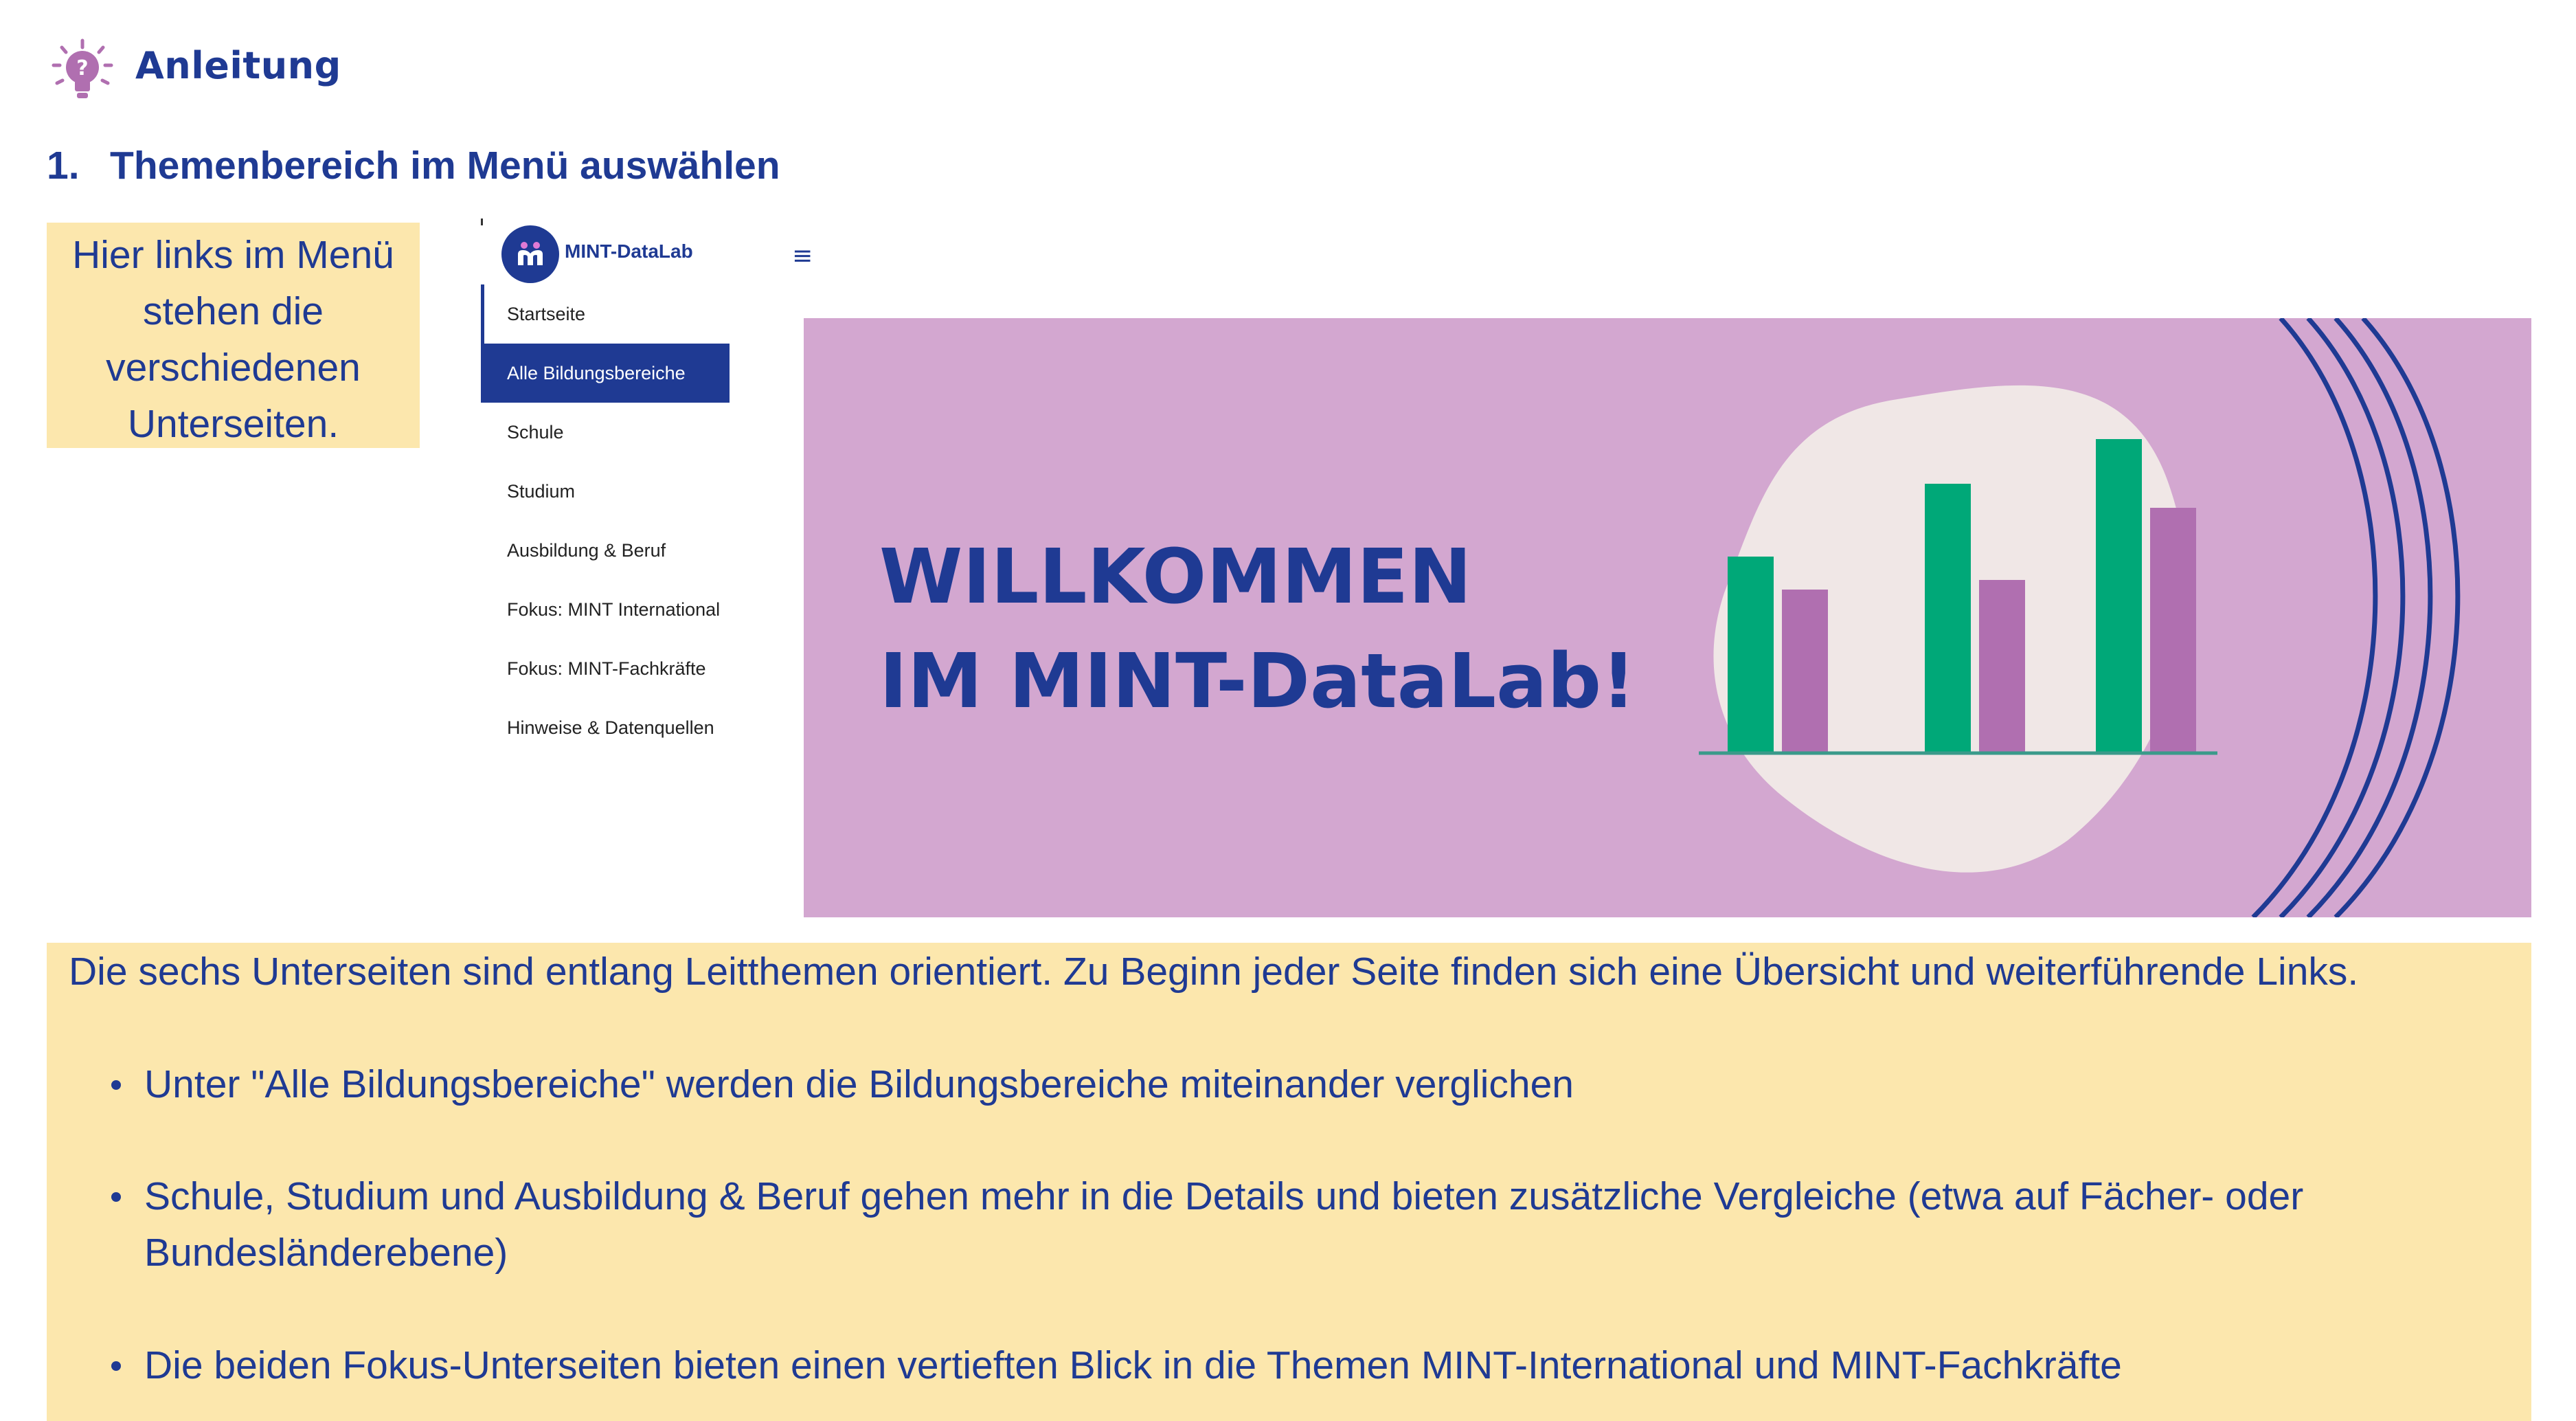 The image size is (2576, 1421). What do you see at coordinates (605, 668) in the screenshot?
I see `menu-item-fokus-mint-fachkraefte: Fokus: MINT-Fachkräfte` at bounding box center [605, 668].